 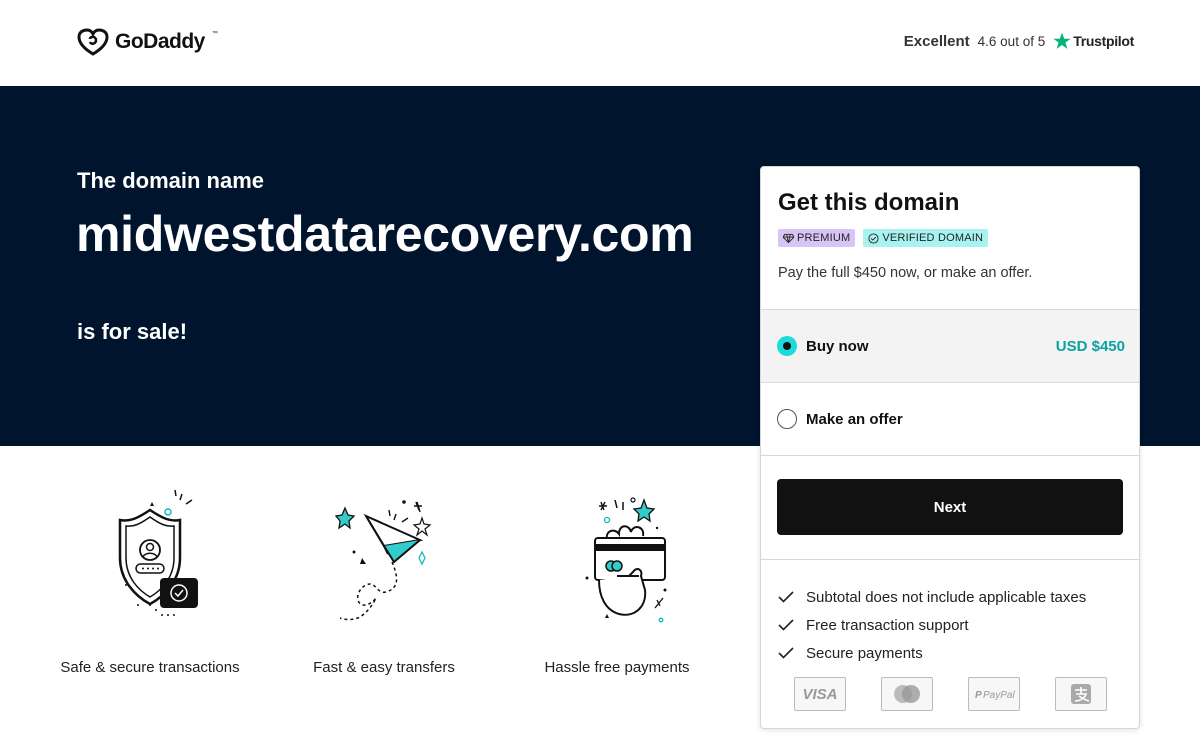 What do you see at coordinates (1090, 346) in the screenshot?
I see `buy-now-price: USD $450` at bounding box center [1090, 346].